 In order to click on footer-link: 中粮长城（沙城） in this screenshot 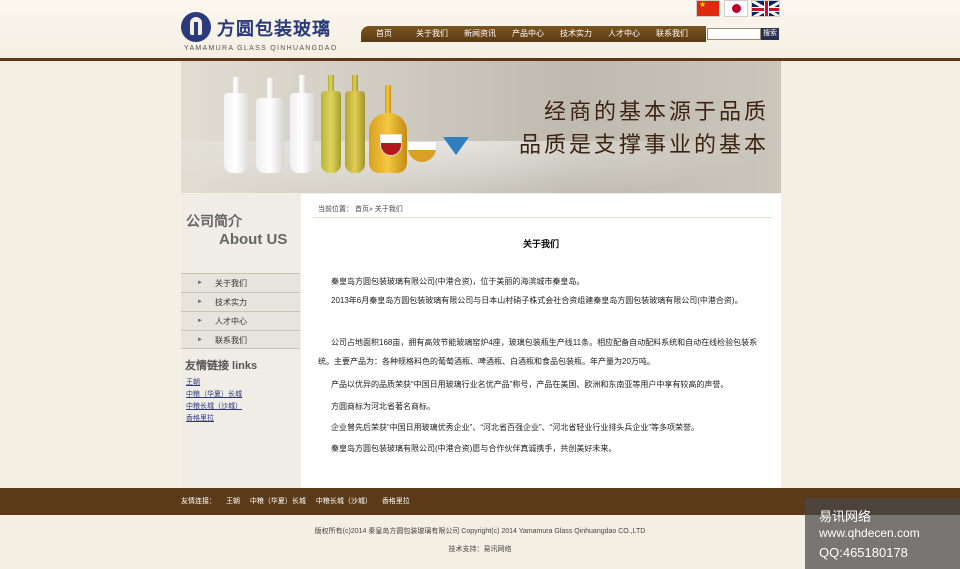, I will do `click(344, 501)`.